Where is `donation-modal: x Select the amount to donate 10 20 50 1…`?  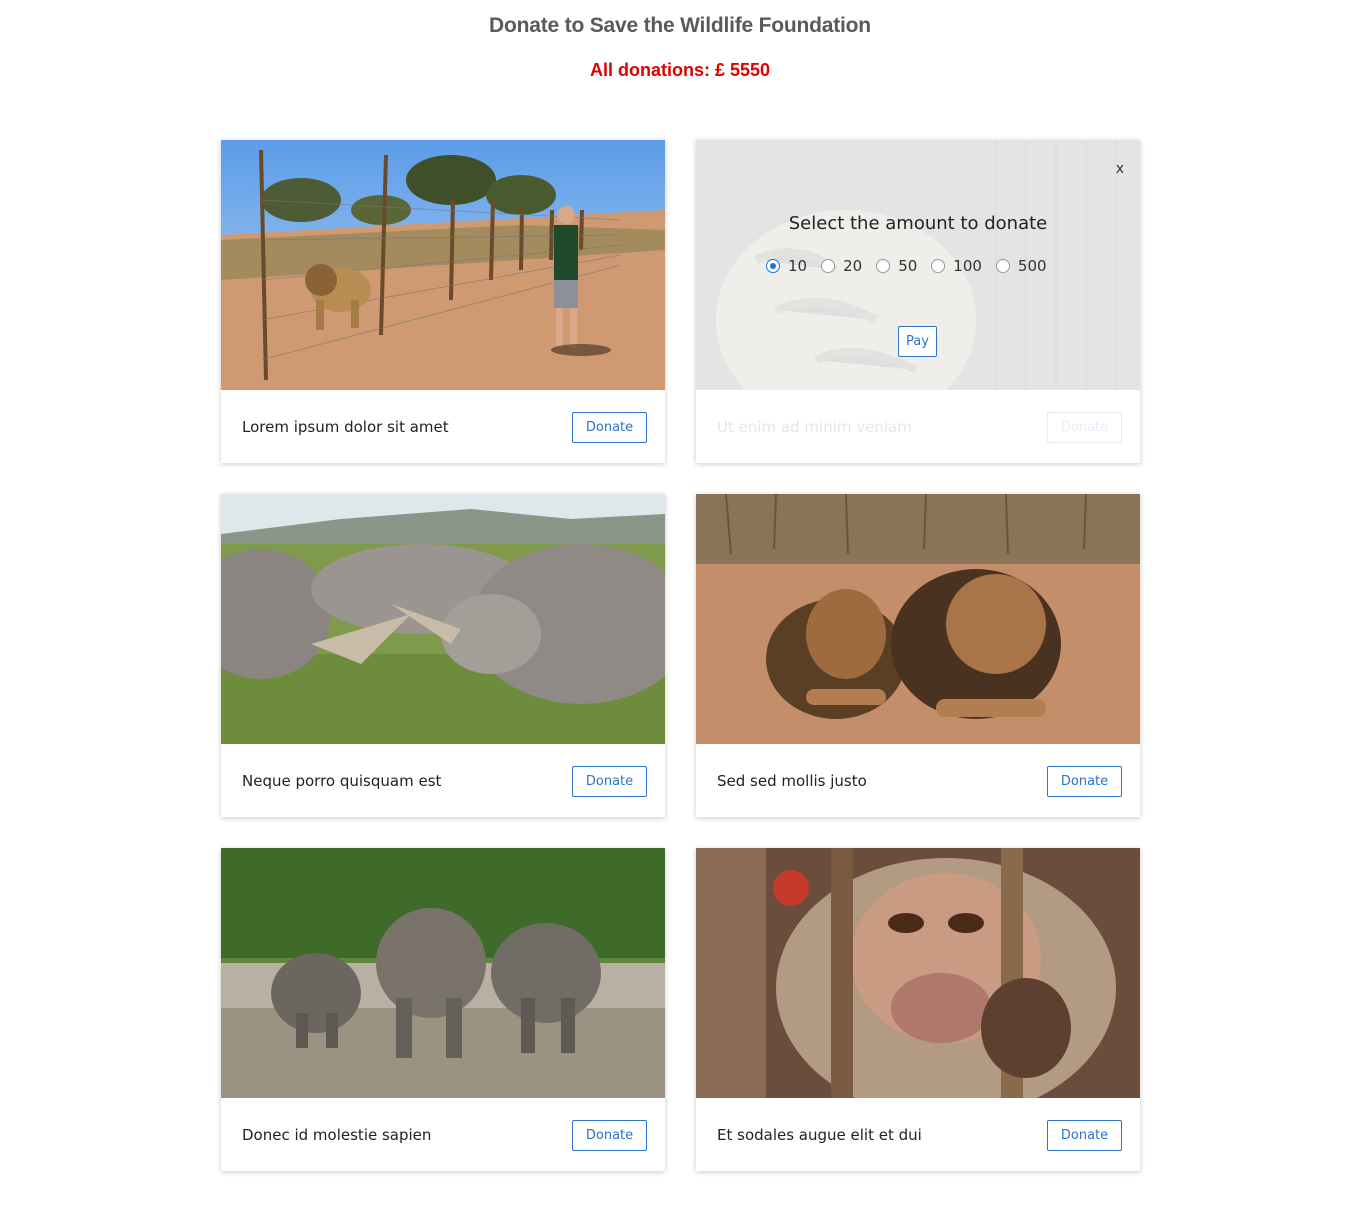 donation-modal: x Select the amount to donate 10 20 50 1… is located at coordinates (918, 265).